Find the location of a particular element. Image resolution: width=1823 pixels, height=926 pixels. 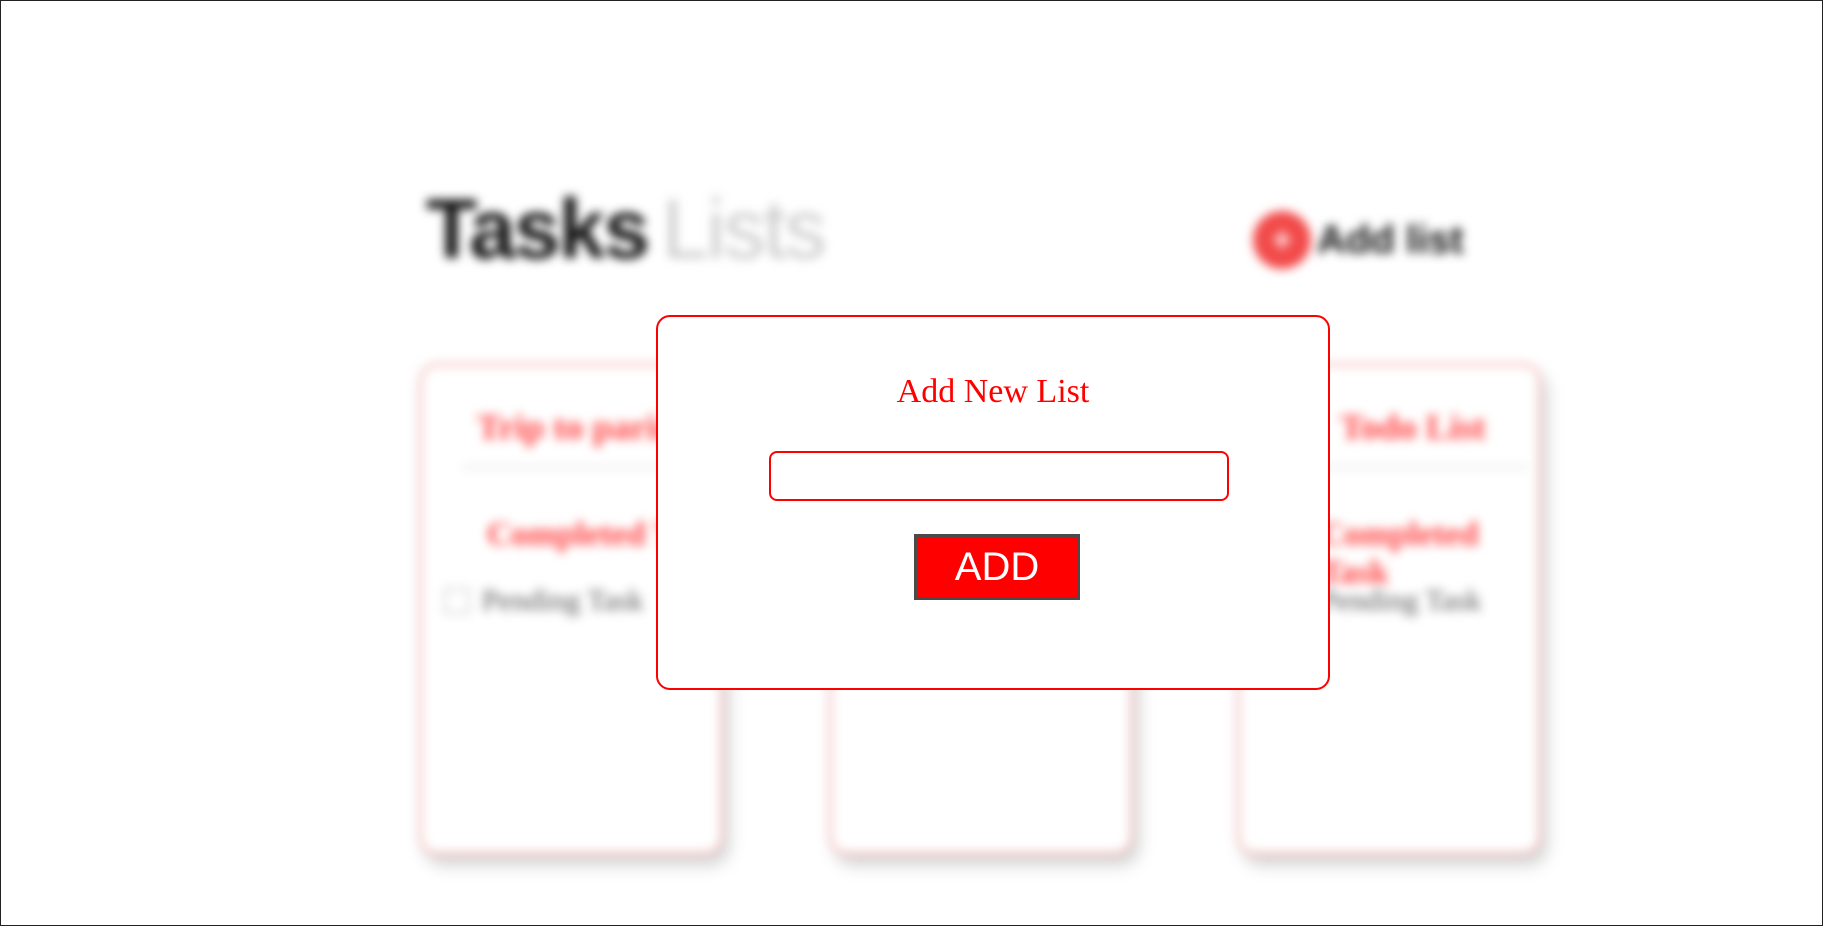

add-list-button: + Add list is located at coordinates (1358, 240).